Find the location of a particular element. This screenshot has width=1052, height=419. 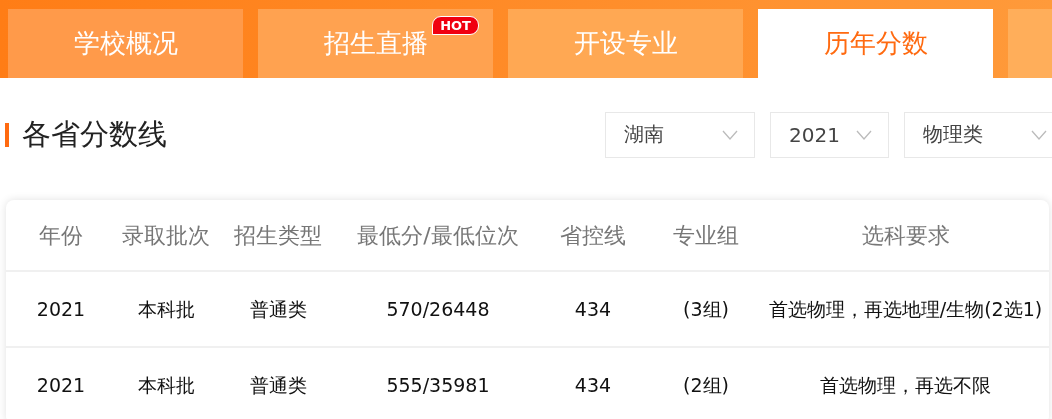

table-cell-text: 首选物理，再选地理/生物(2选1) is located at coordinates (905, 309).